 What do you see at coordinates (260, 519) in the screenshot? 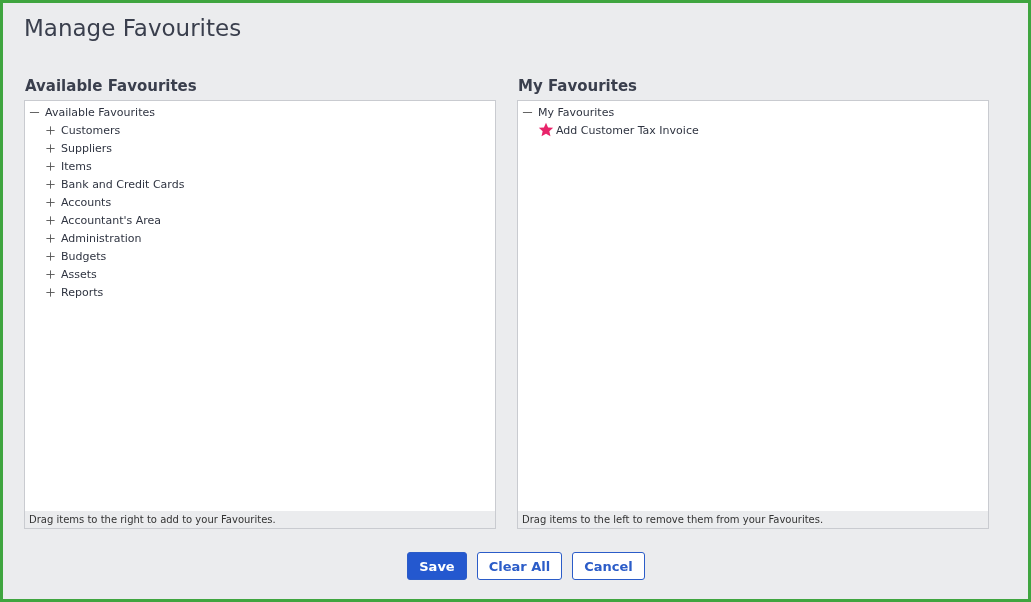
I see `hint-text: Drag items to the right to add to your Favourites.` at bounding box center [260, 519].